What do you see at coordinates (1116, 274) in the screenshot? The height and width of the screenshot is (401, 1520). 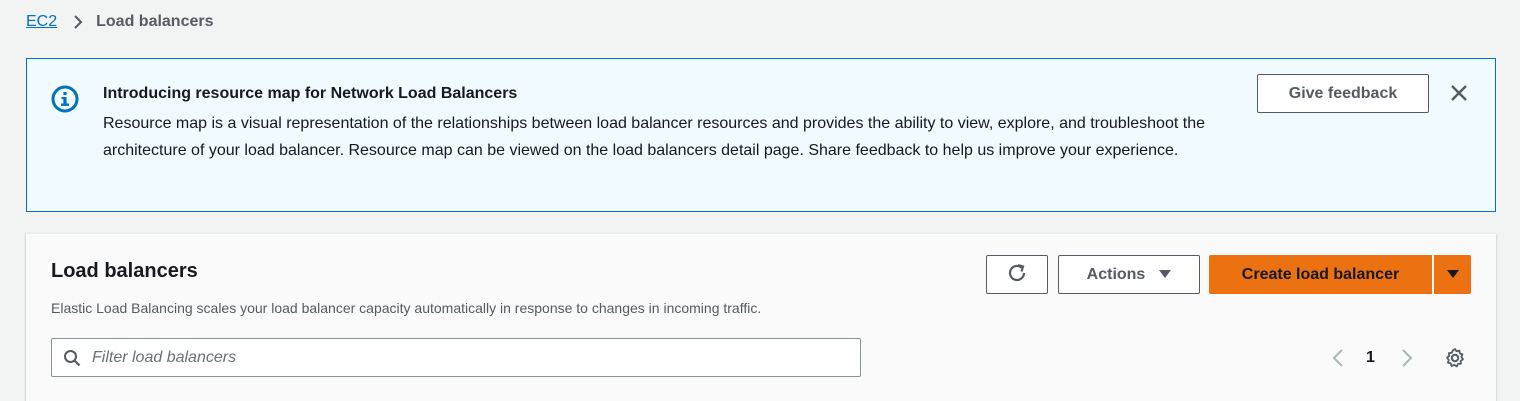 I see `actions-label: Actions` at bounding box center [1116, 274].